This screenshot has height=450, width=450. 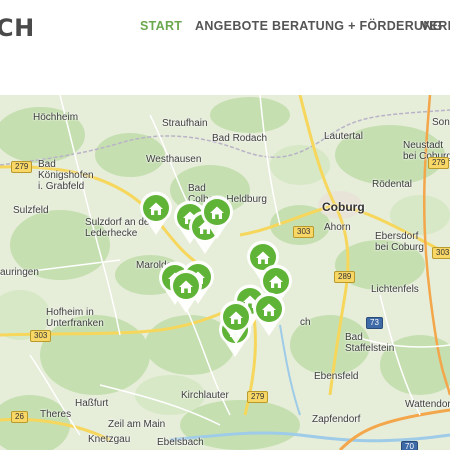 I want to click on place-lautertal: Lautertal, so click(x=343, y=136).